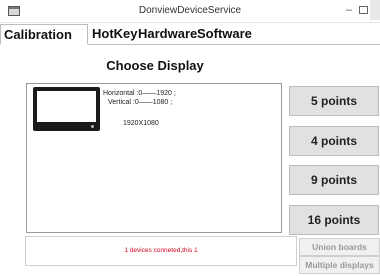 This screenshot has width=380, height=276. What do you see at coordinates (92, 126) in the screenshot?
I see `power-led` at bounding box center [92, 126].